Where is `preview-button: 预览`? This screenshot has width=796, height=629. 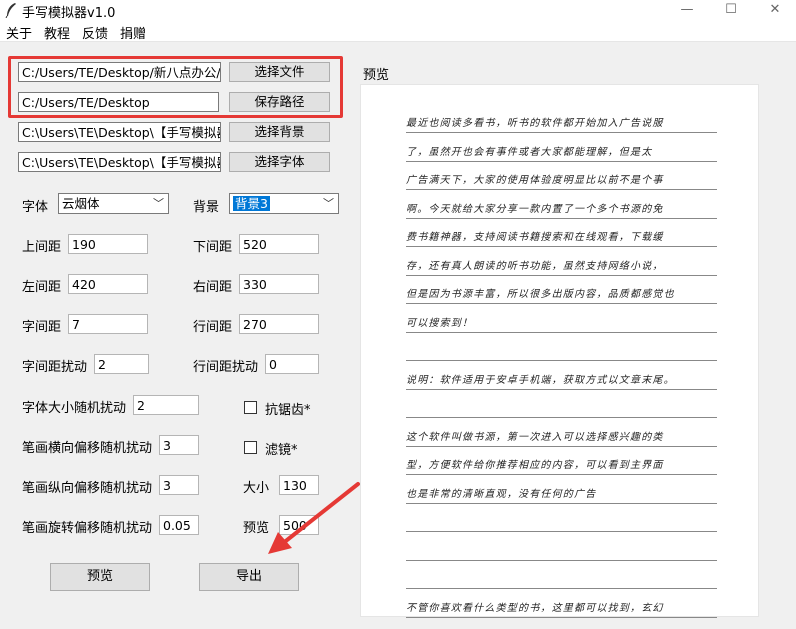 preview-button: 预览 is located at coordinates (100, 577).